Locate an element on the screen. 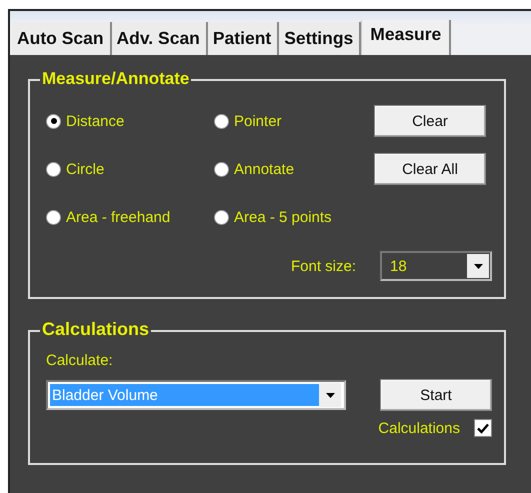  radio-option: Area - 5 points is located at coordinates (294, 217).